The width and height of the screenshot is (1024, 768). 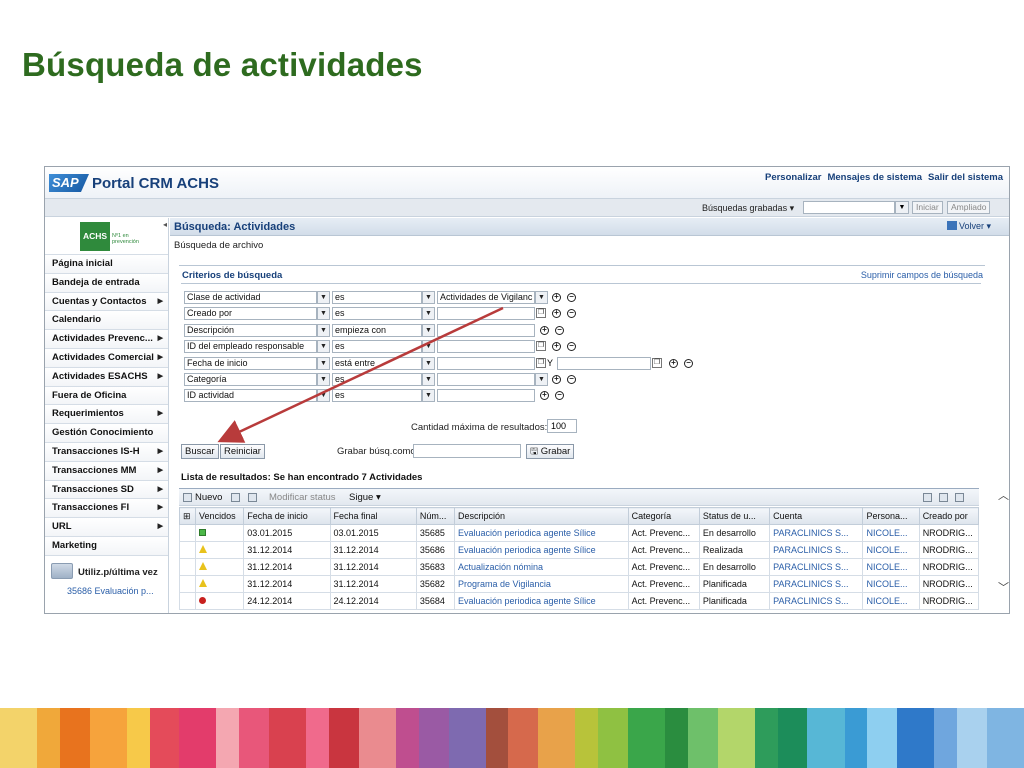 What do you see at coordinates (562, 426) in the screenshot?
I see `max-results-input: 100` at bounding box center [562, 426].